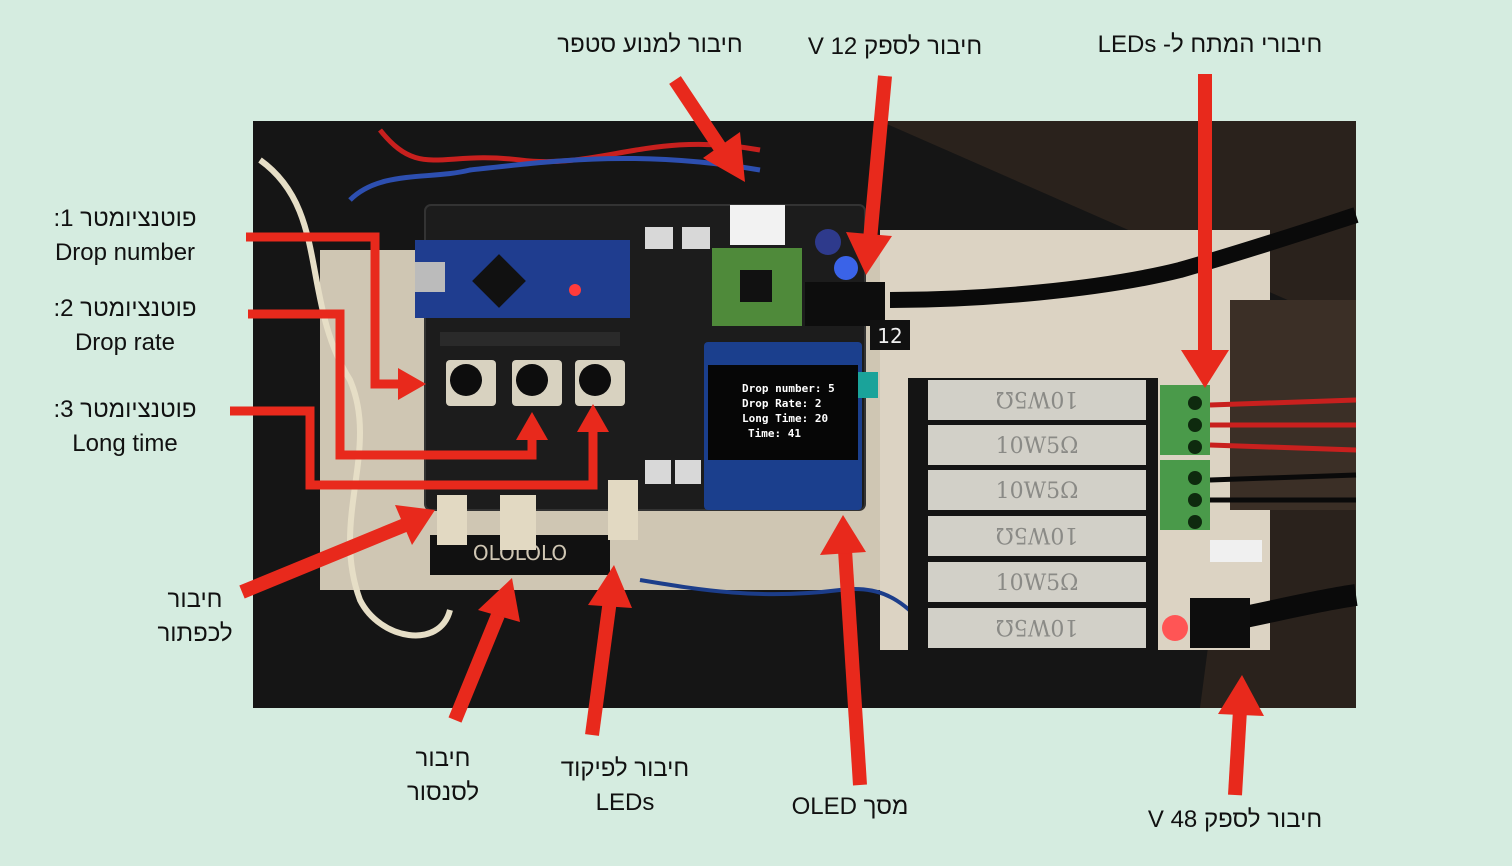 This screenshot has width=1512, height=866. I want to click on sensor-connector, so click(518, 522).